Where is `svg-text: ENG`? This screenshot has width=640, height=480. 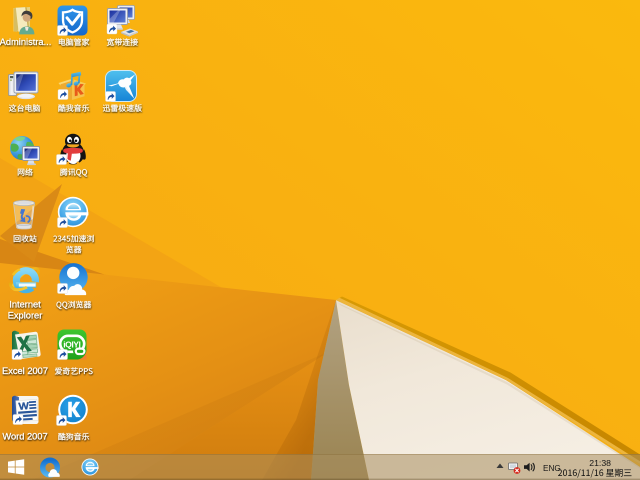
svg-text: ENG is located at coordinates (552, 468).